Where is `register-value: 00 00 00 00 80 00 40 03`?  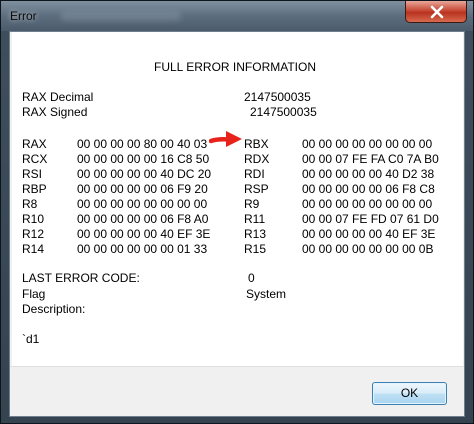
register-value: 00 00 00 00 80 00 40 03 is located at coordinates (142, 144).